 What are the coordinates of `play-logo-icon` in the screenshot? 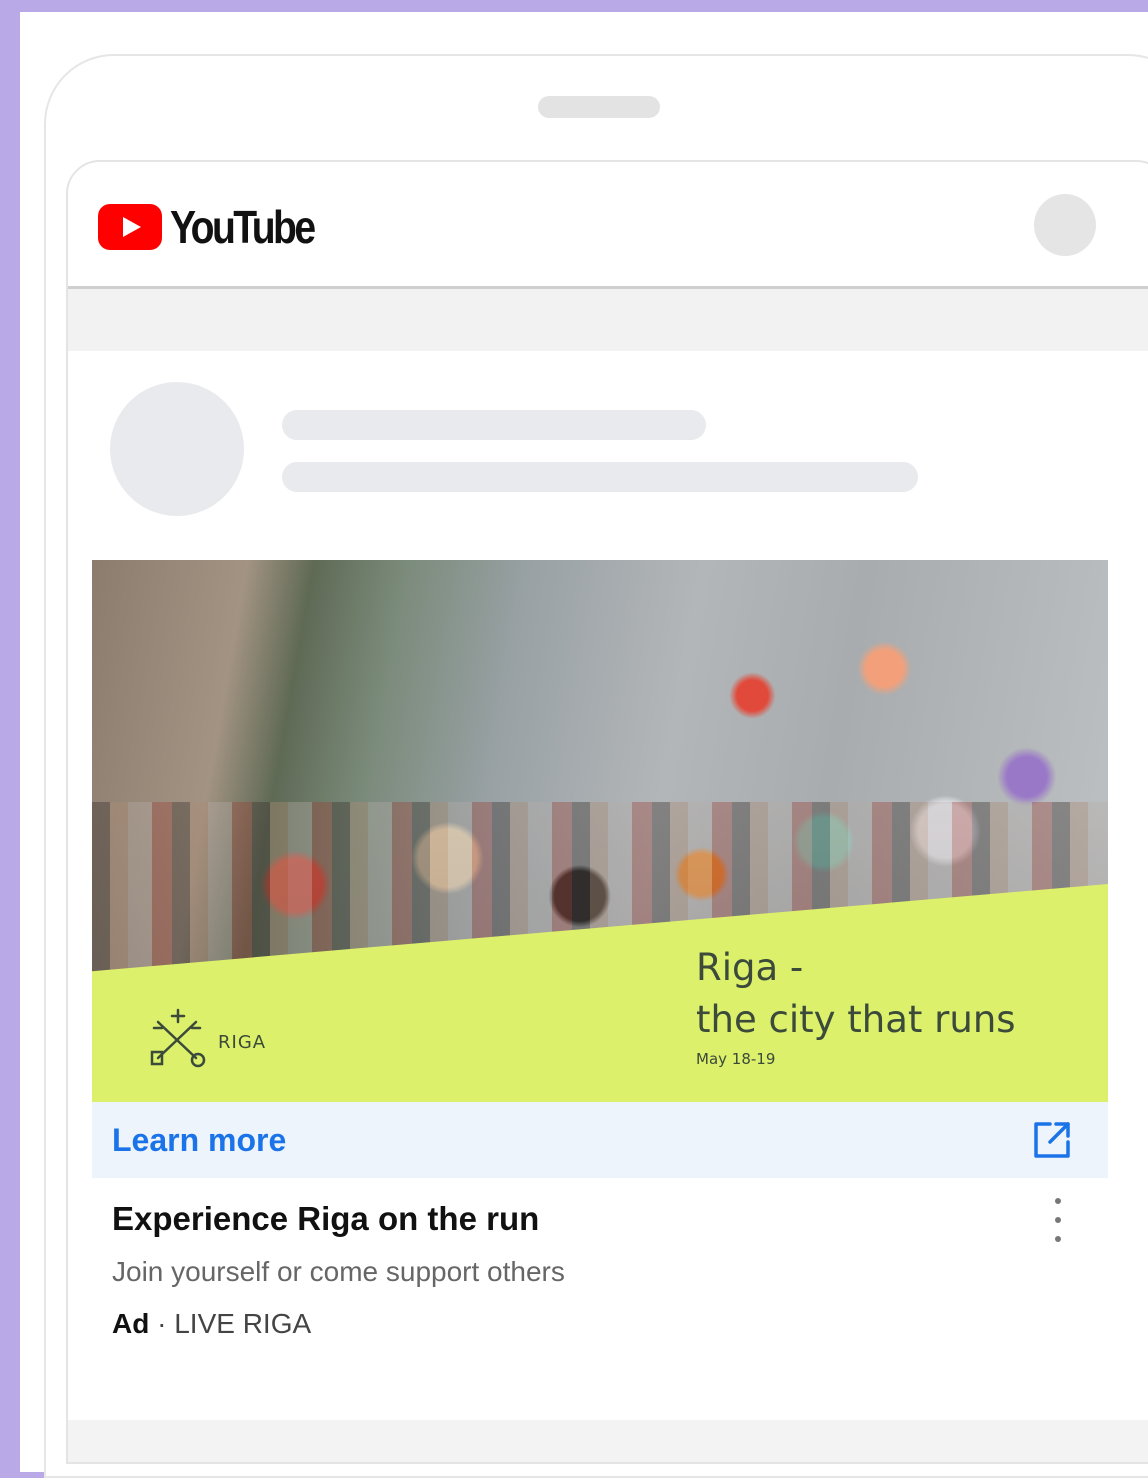 It's located at (130, 227).